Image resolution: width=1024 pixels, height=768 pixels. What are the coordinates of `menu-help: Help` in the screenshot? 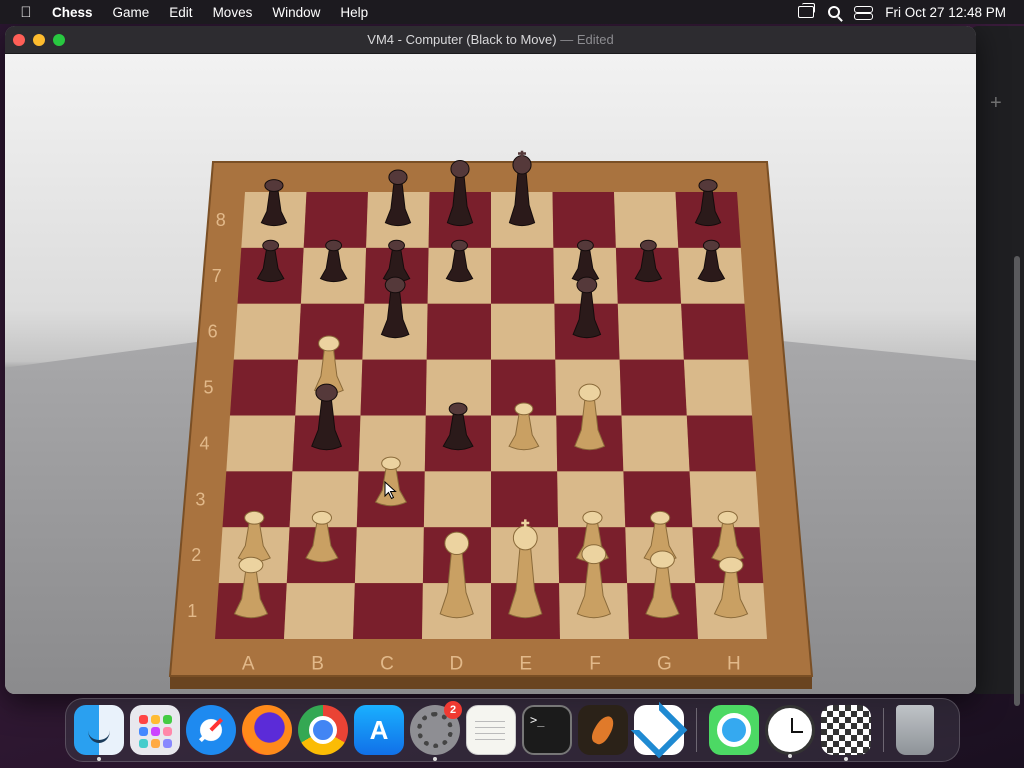 It's located at (354, 12).